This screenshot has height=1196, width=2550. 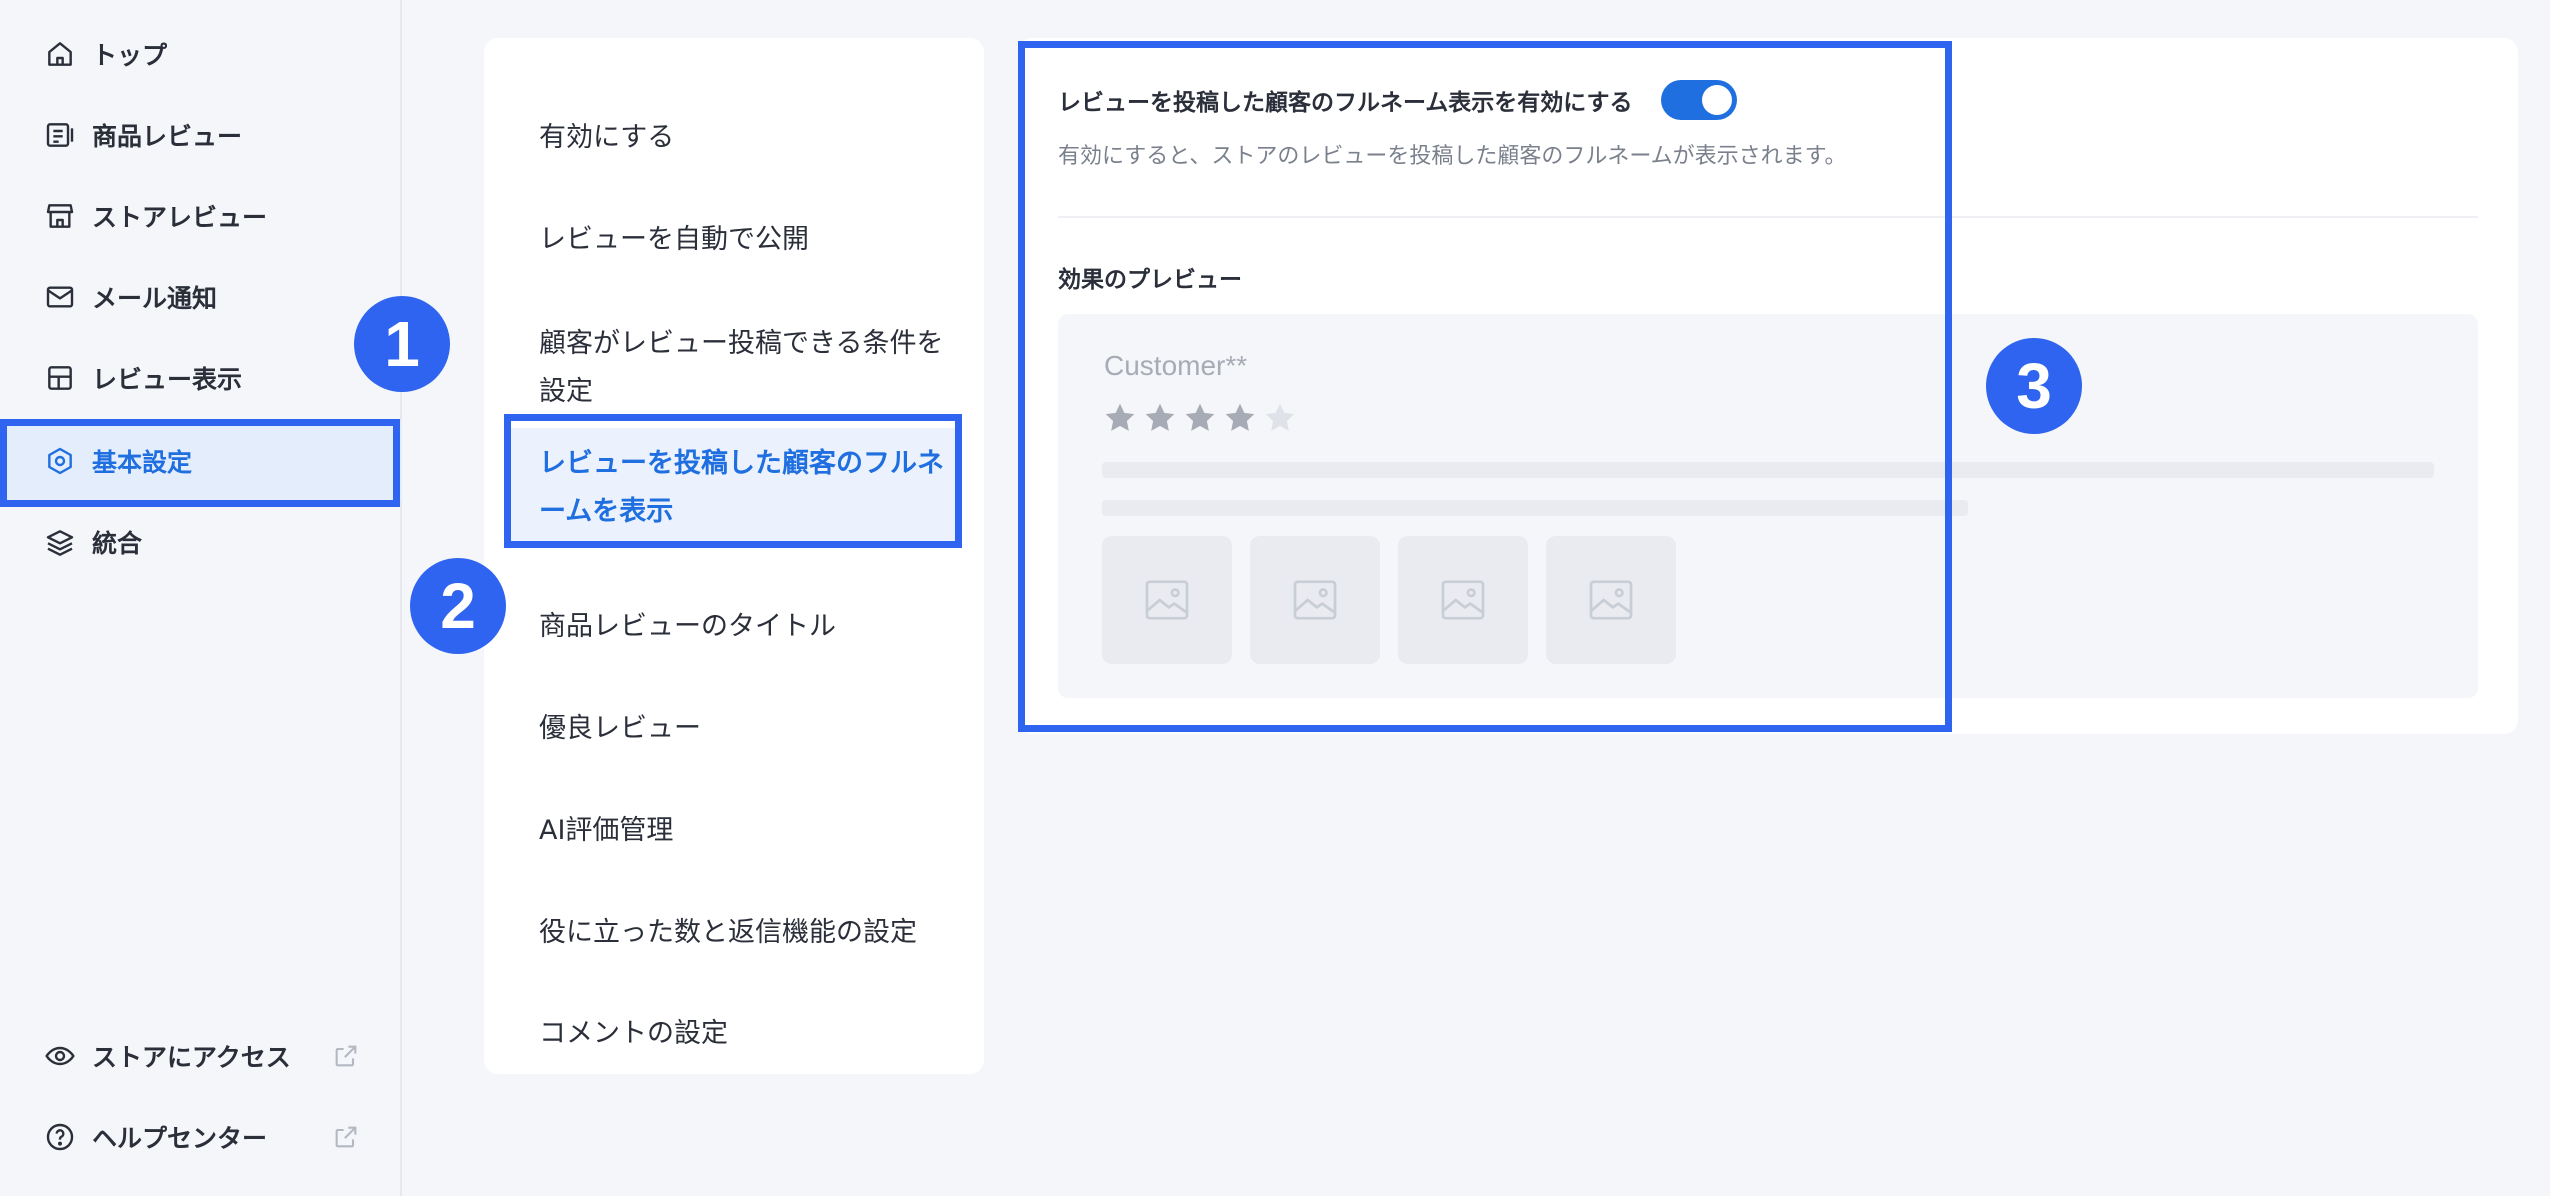 What do you see at coordinates (60, 297) in the screenshot?
I see `mail-icon` at bounding box center [60, 297].